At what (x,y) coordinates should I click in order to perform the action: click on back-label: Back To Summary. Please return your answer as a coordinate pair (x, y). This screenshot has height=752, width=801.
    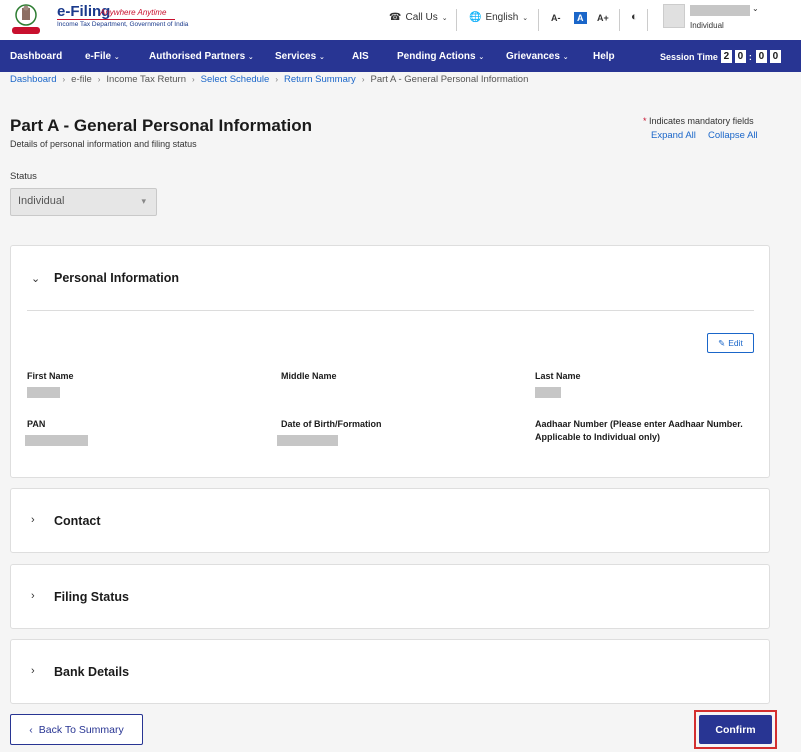
    Looking at the image, I should click on (81, 729).